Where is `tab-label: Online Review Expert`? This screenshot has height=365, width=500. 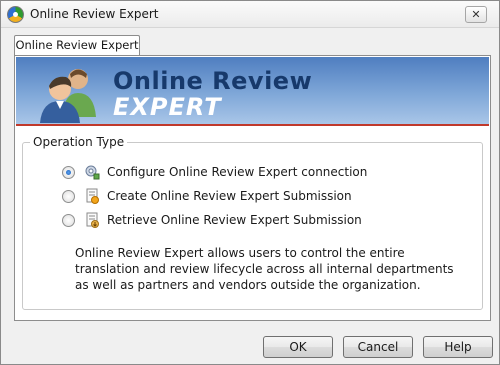
tab-label: Online Review Expert is located at coordinates (77, 45).